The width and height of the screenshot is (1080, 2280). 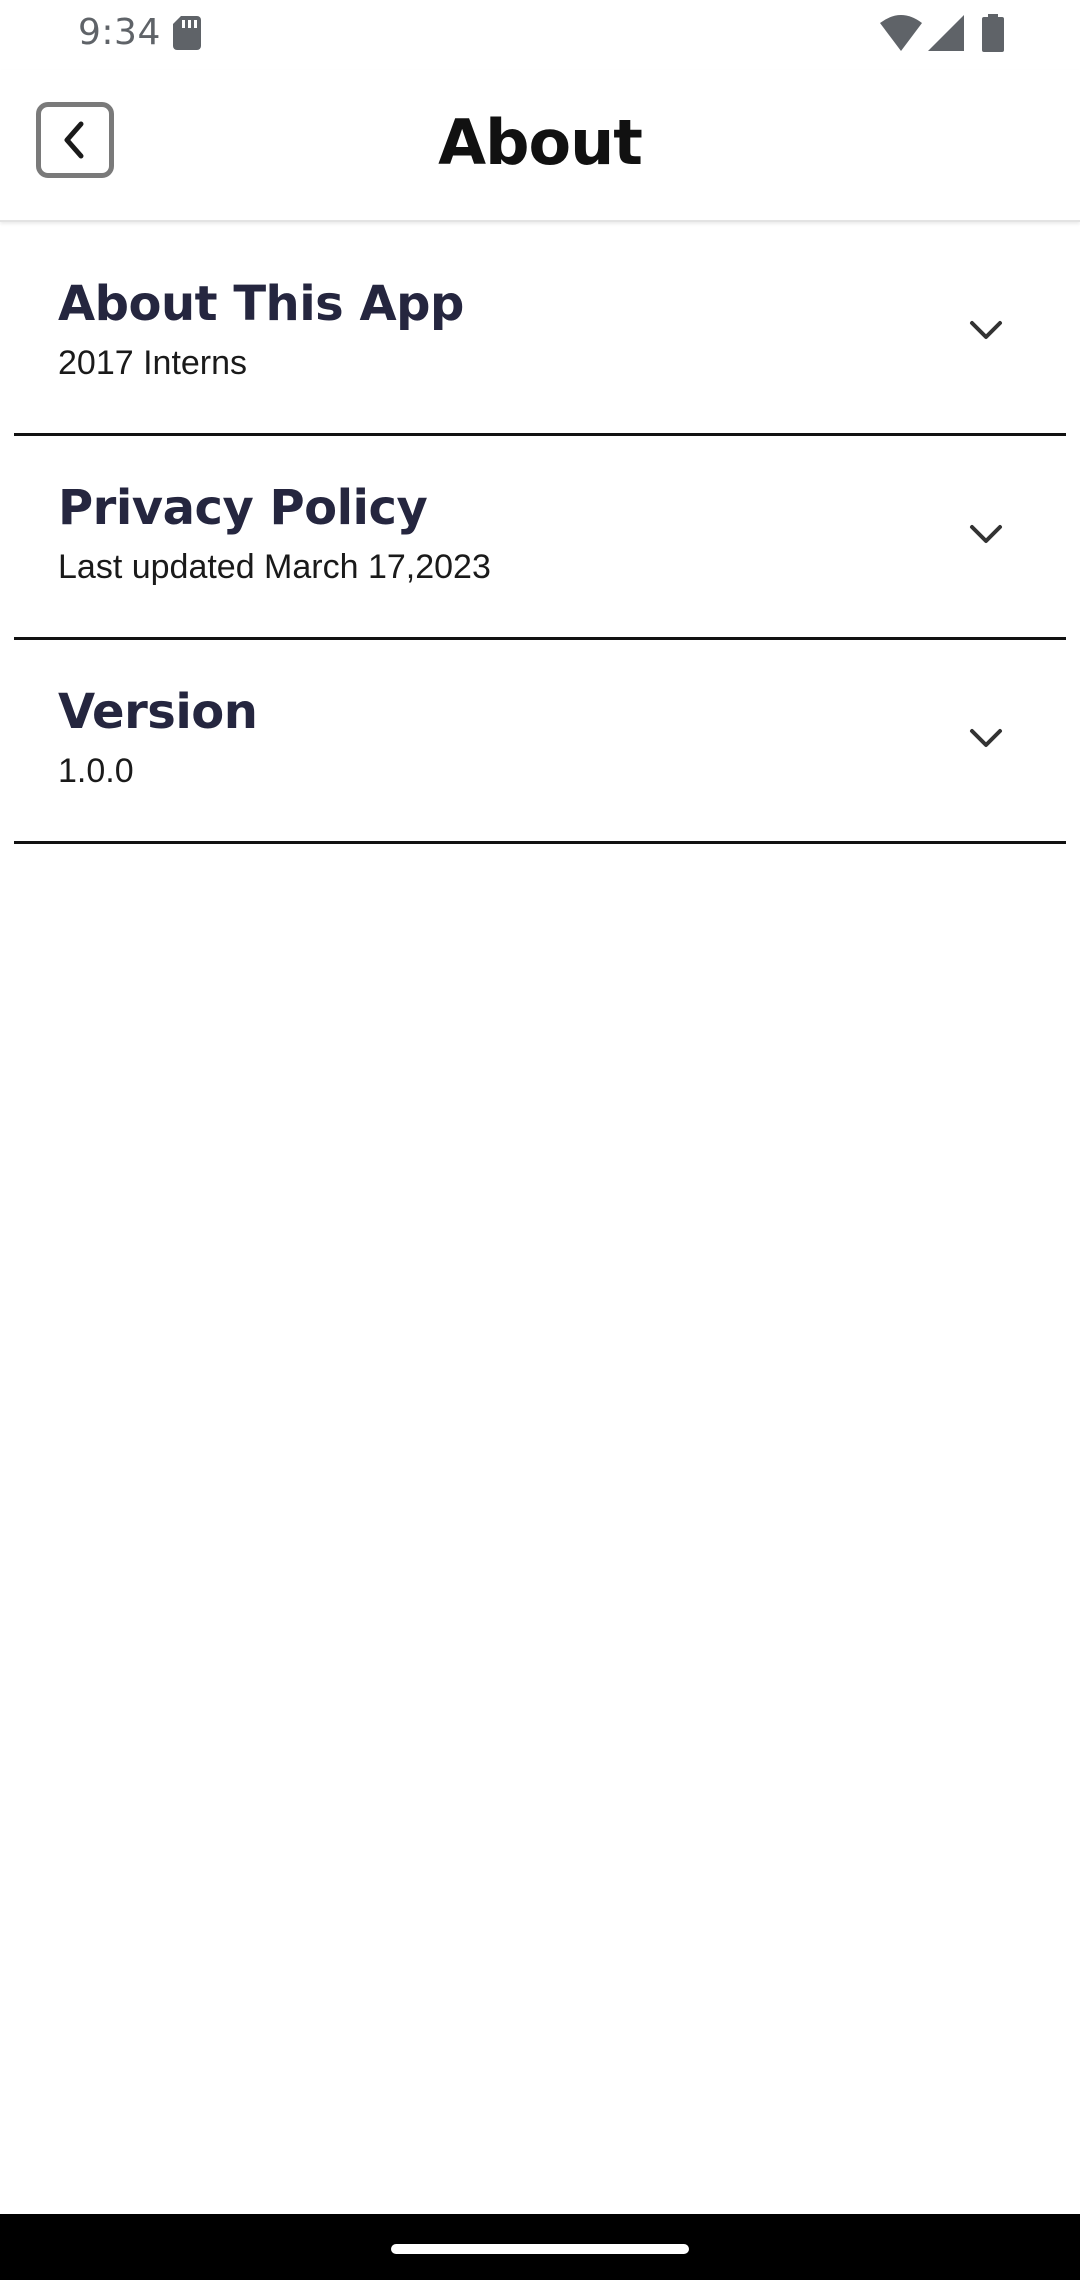 I want to click on section-subtitle: 2017 Interns, so click(x=153, y=363).